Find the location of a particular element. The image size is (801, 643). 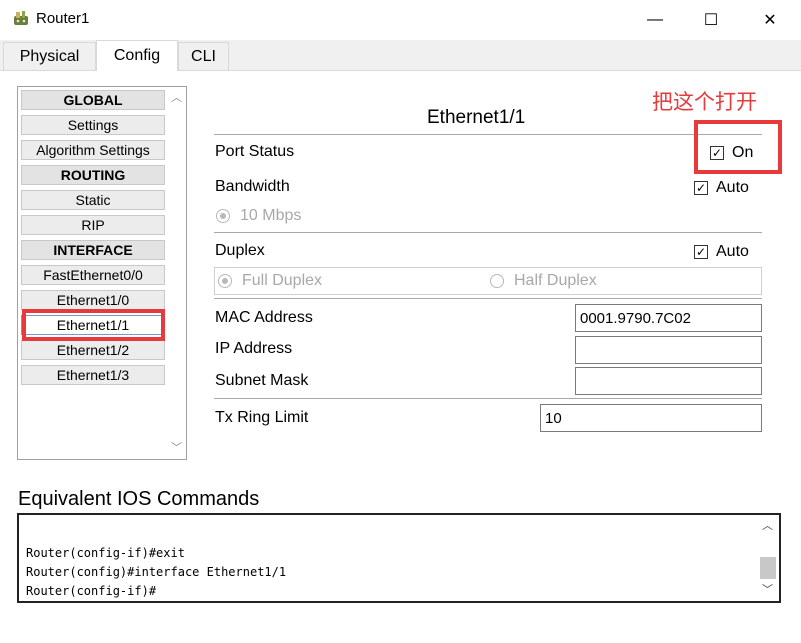

sidebar-item-static: Static is located at coordinates (93, 200).